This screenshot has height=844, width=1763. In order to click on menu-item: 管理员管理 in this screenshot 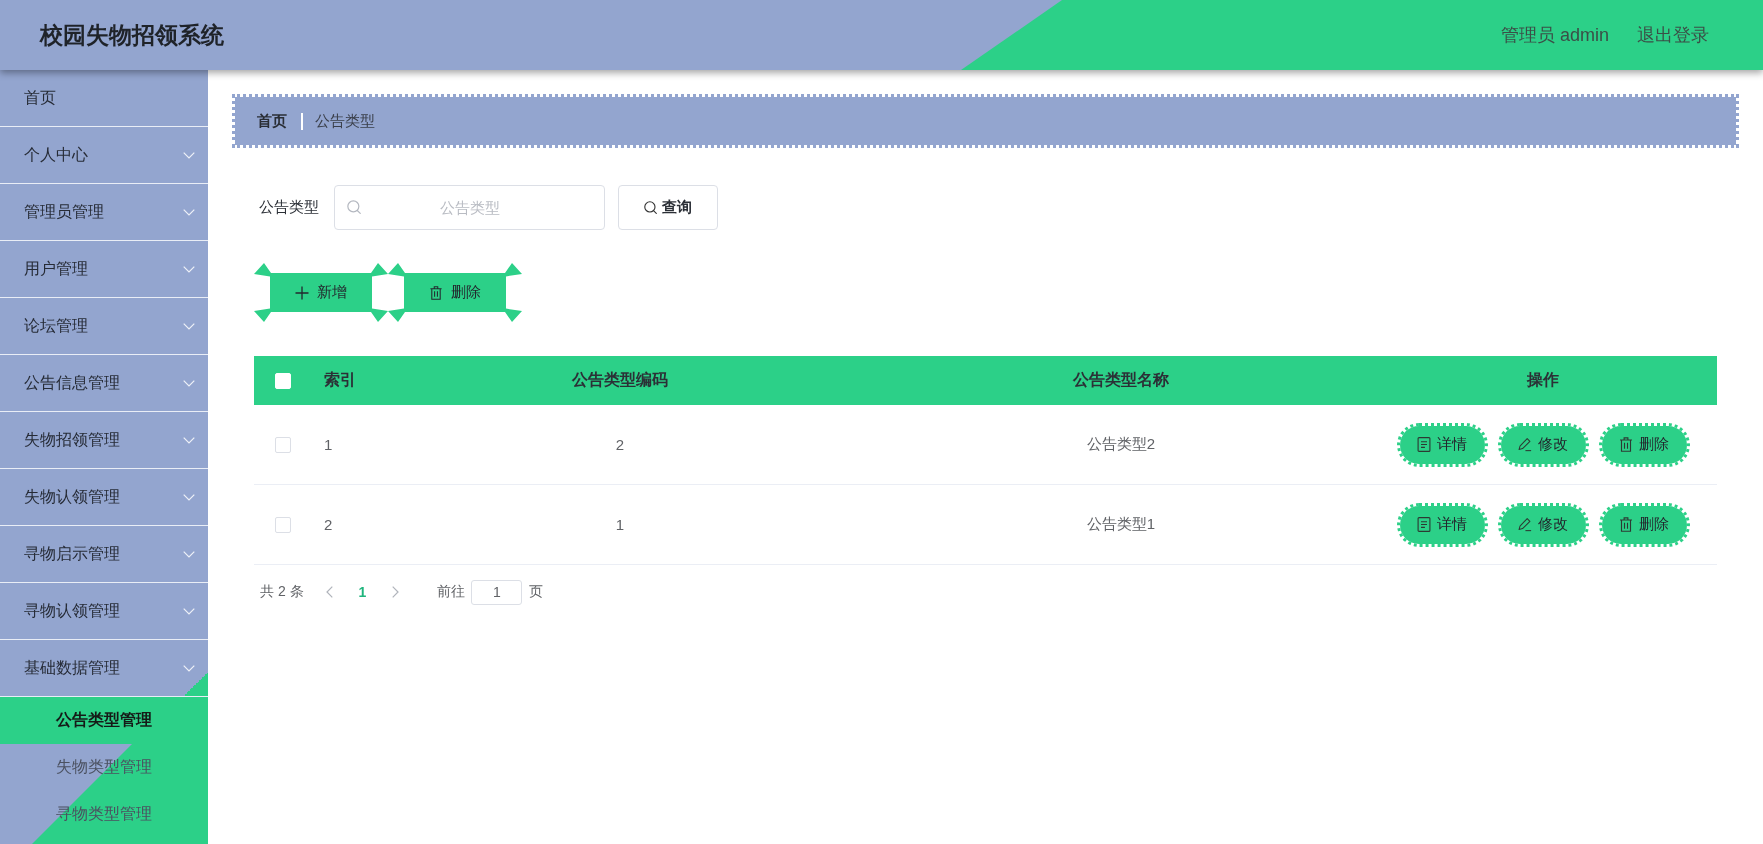, I will do `click(104, 212)`.